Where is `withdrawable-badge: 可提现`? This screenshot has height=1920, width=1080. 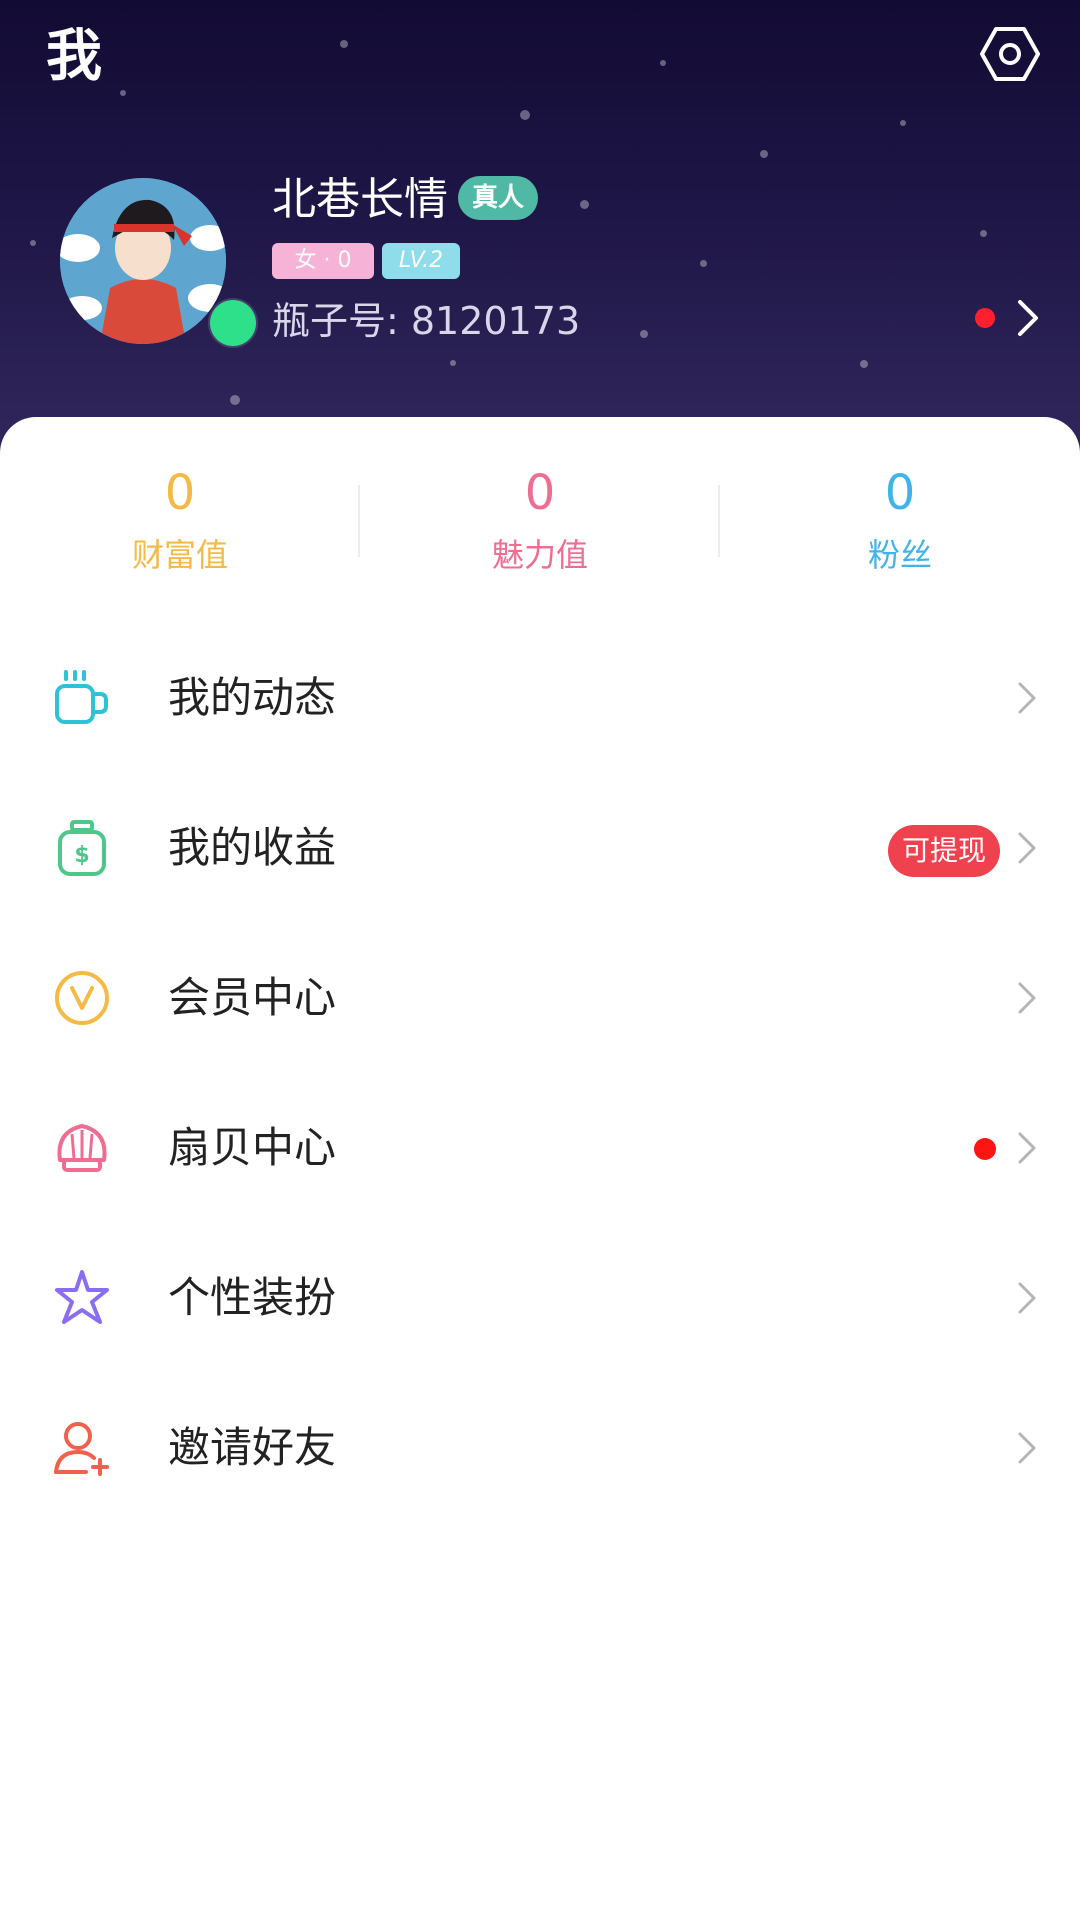
withdrawable-badge: 可提现 is located at coordinates (944, 851).